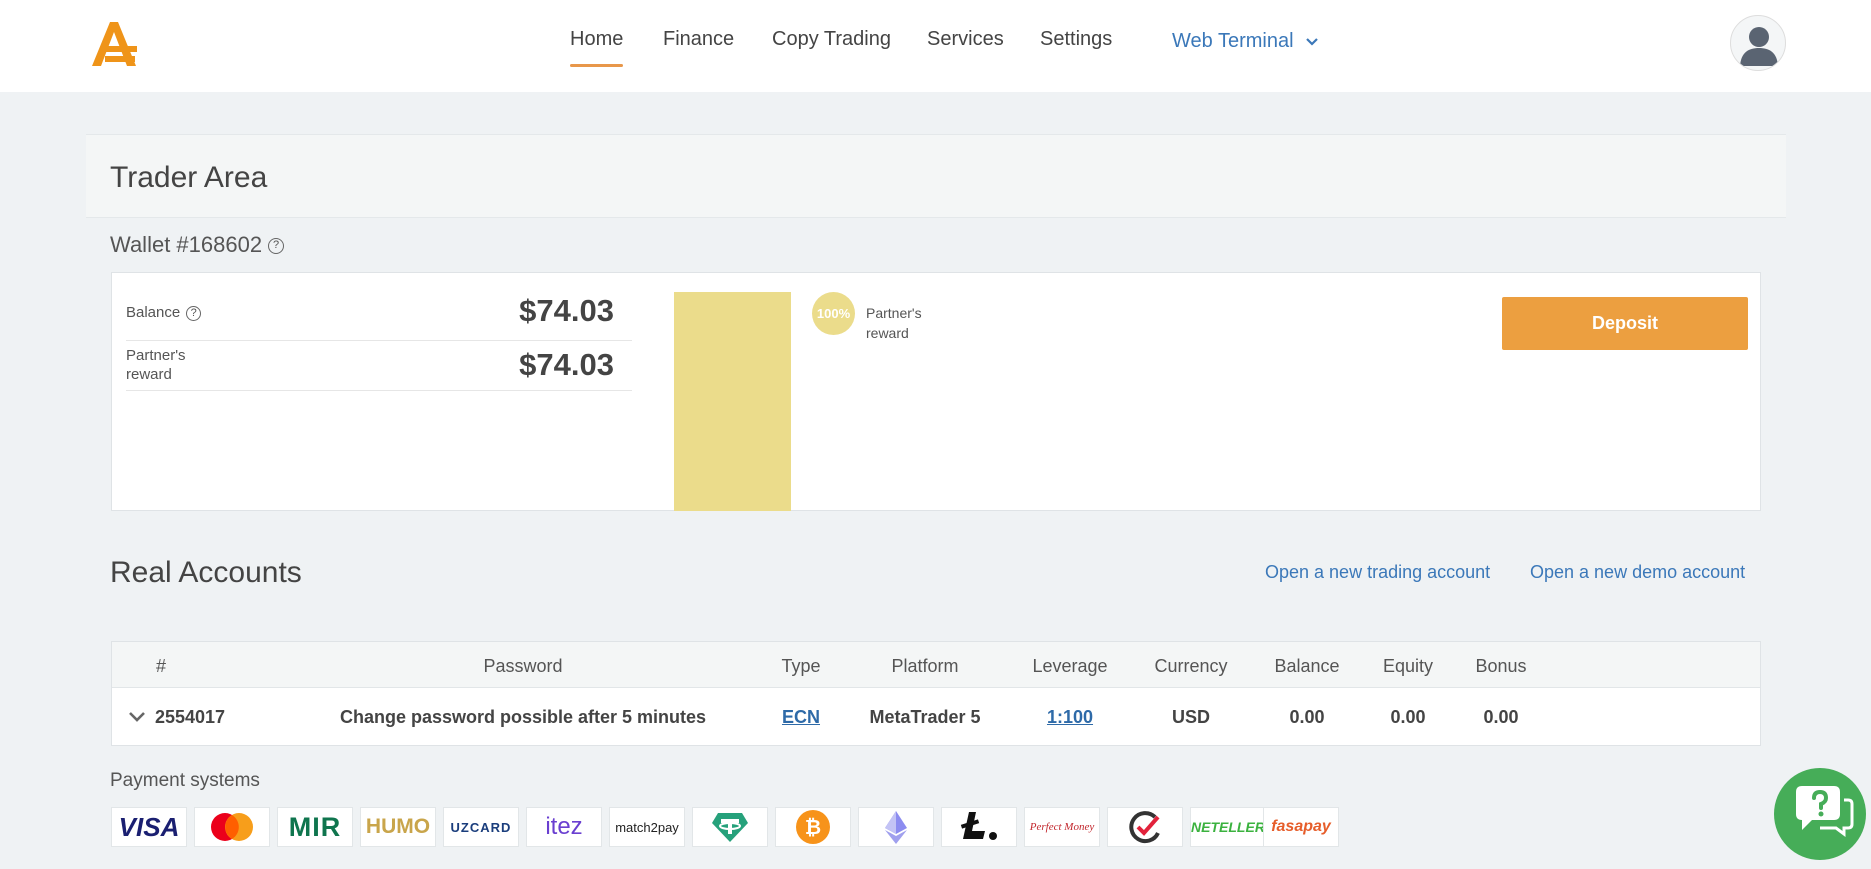 The image size is (1871, 869). What do you see at coordinates (1501, 717) in the screenshot?
I see `account-bonus: 0.00` at bounding box center [1501, 717].